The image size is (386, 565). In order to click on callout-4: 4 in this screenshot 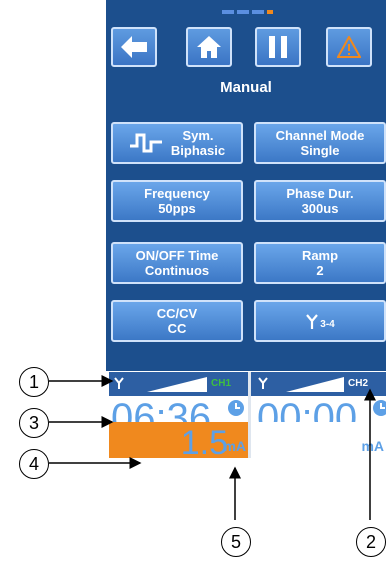, I will do `click(34, 464)`.